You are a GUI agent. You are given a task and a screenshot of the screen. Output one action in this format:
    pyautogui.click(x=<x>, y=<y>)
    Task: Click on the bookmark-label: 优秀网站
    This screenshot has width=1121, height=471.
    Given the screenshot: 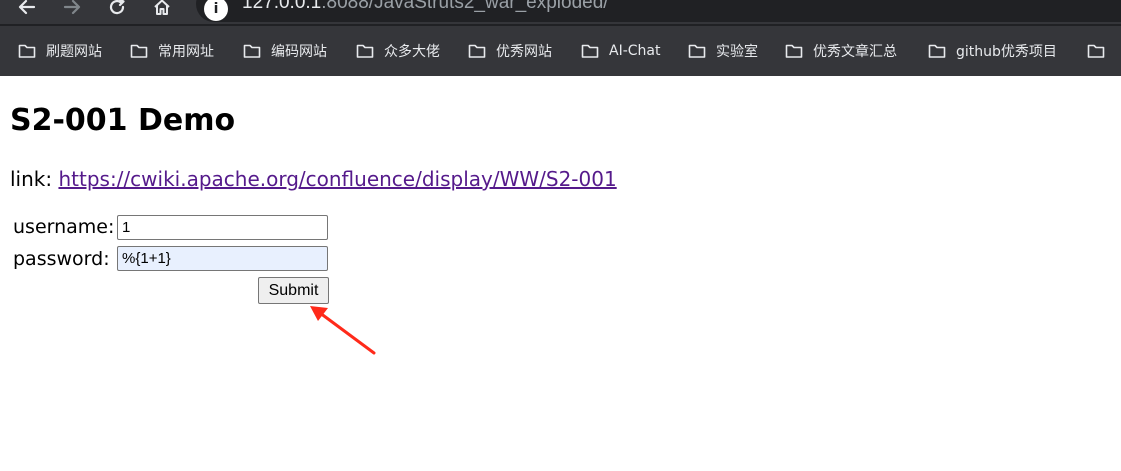 What is the action you would take?
    pyautogui.click(x=524, y=52)
    